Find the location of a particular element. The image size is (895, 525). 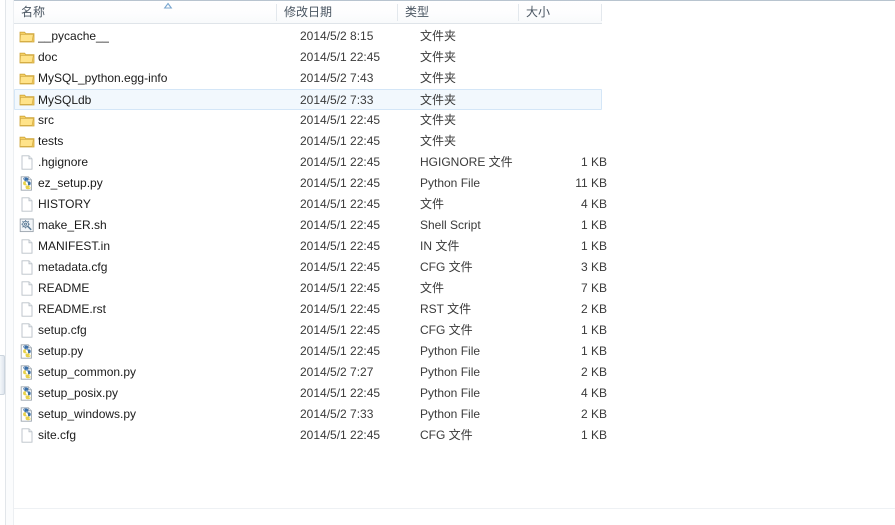

column-divider-size is located at coordinates (601, 12).